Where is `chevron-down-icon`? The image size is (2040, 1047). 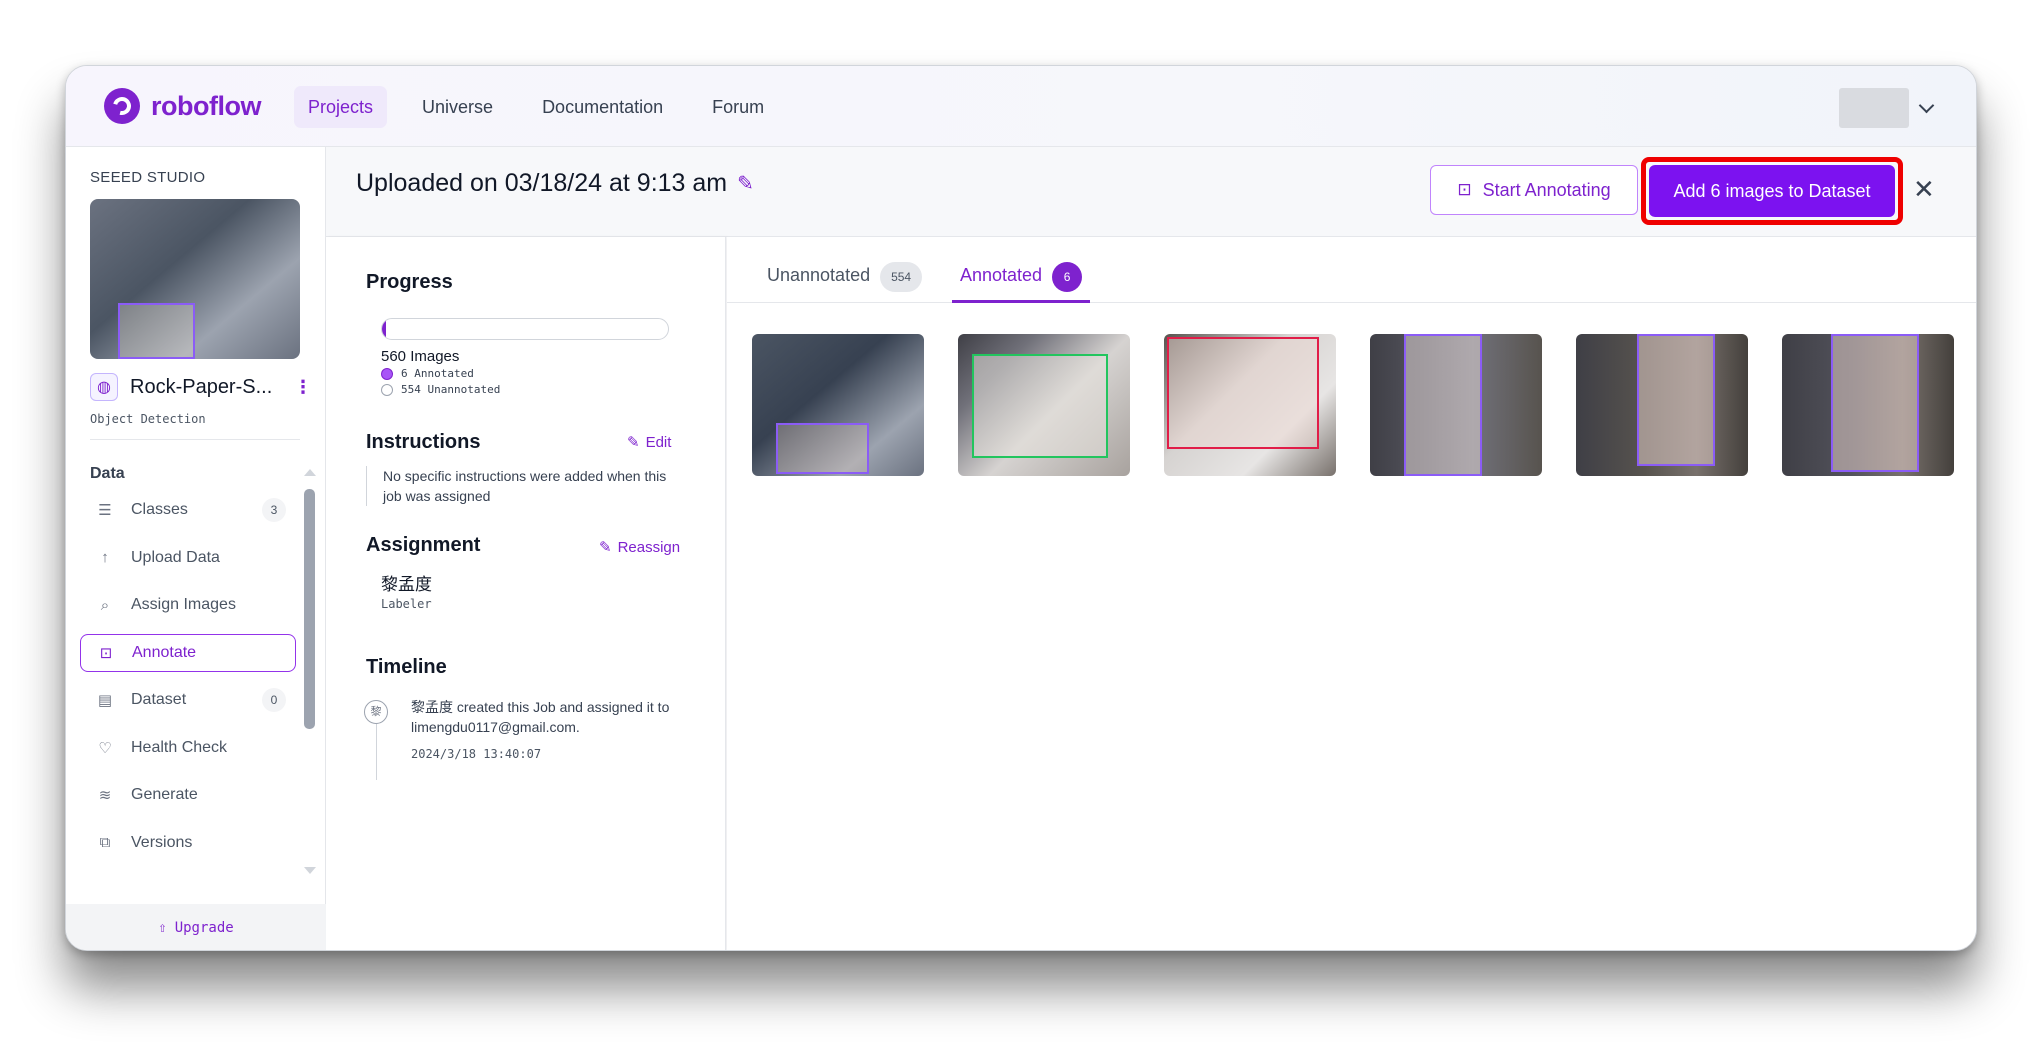
chevron-down-icon is located at coordinates (1926, 105).